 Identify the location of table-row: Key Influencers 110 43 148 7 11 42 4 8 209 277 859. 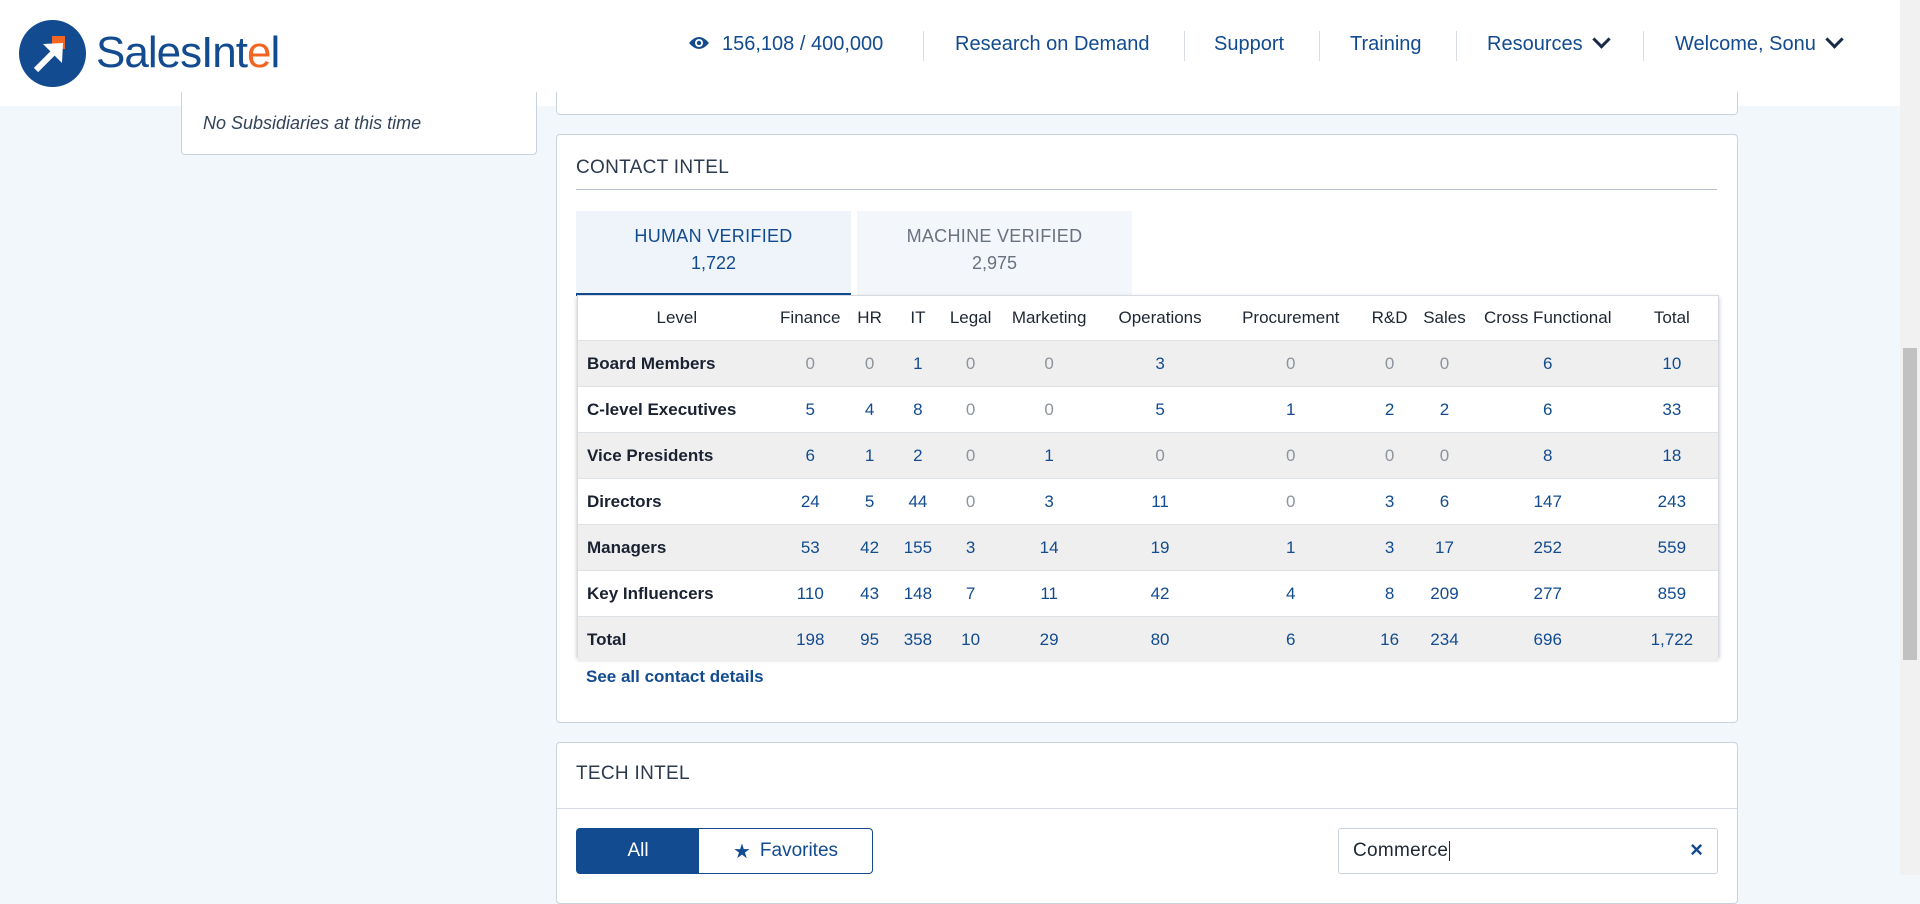
(1148, 593).